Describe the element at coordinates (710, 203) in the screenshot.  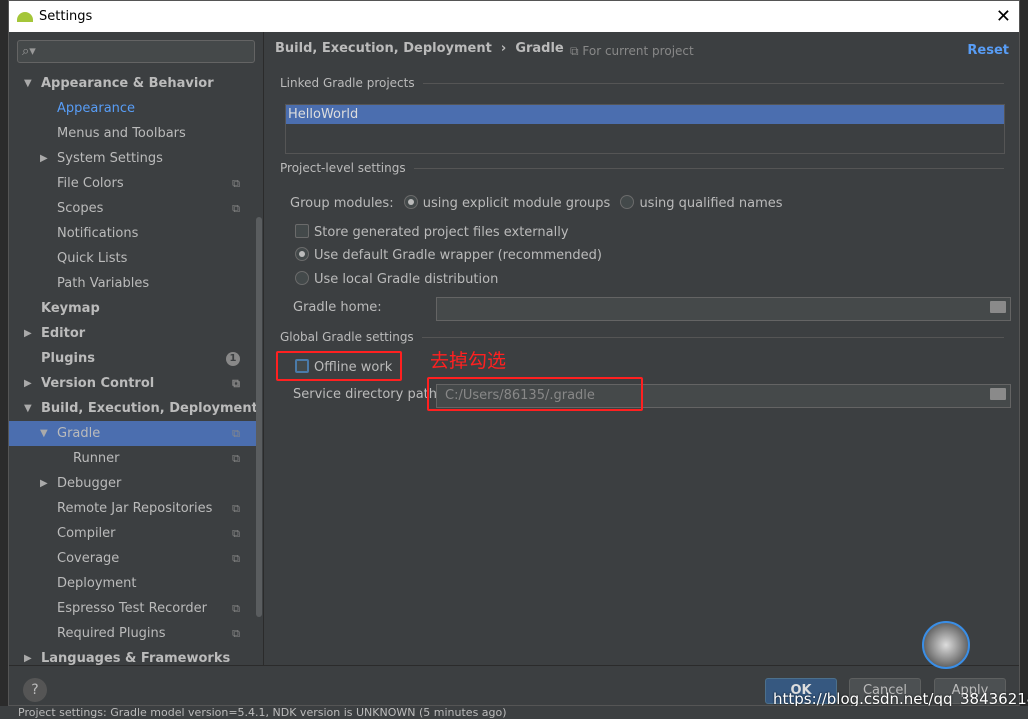
I see `radio-qualified-label: using qualified names` at that location.